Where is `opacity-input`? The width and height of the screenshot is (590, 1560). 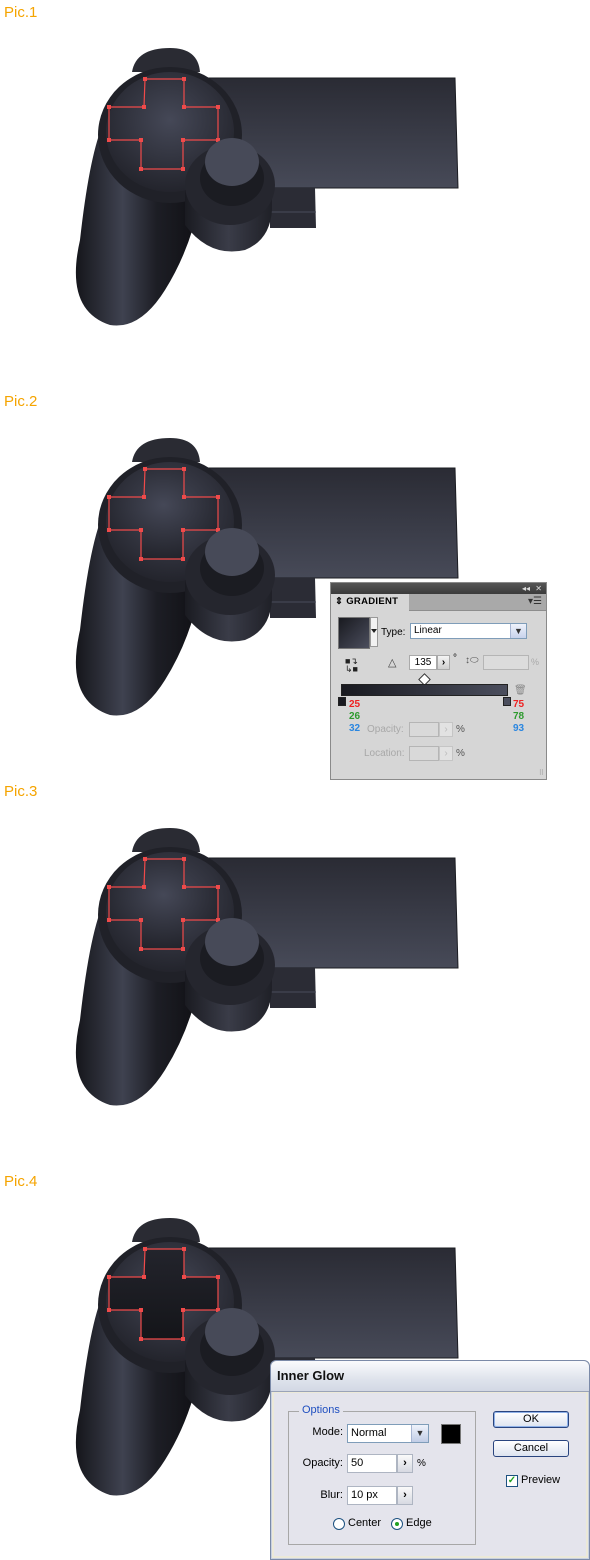 opacity-input is located at coordinates (424, 729).